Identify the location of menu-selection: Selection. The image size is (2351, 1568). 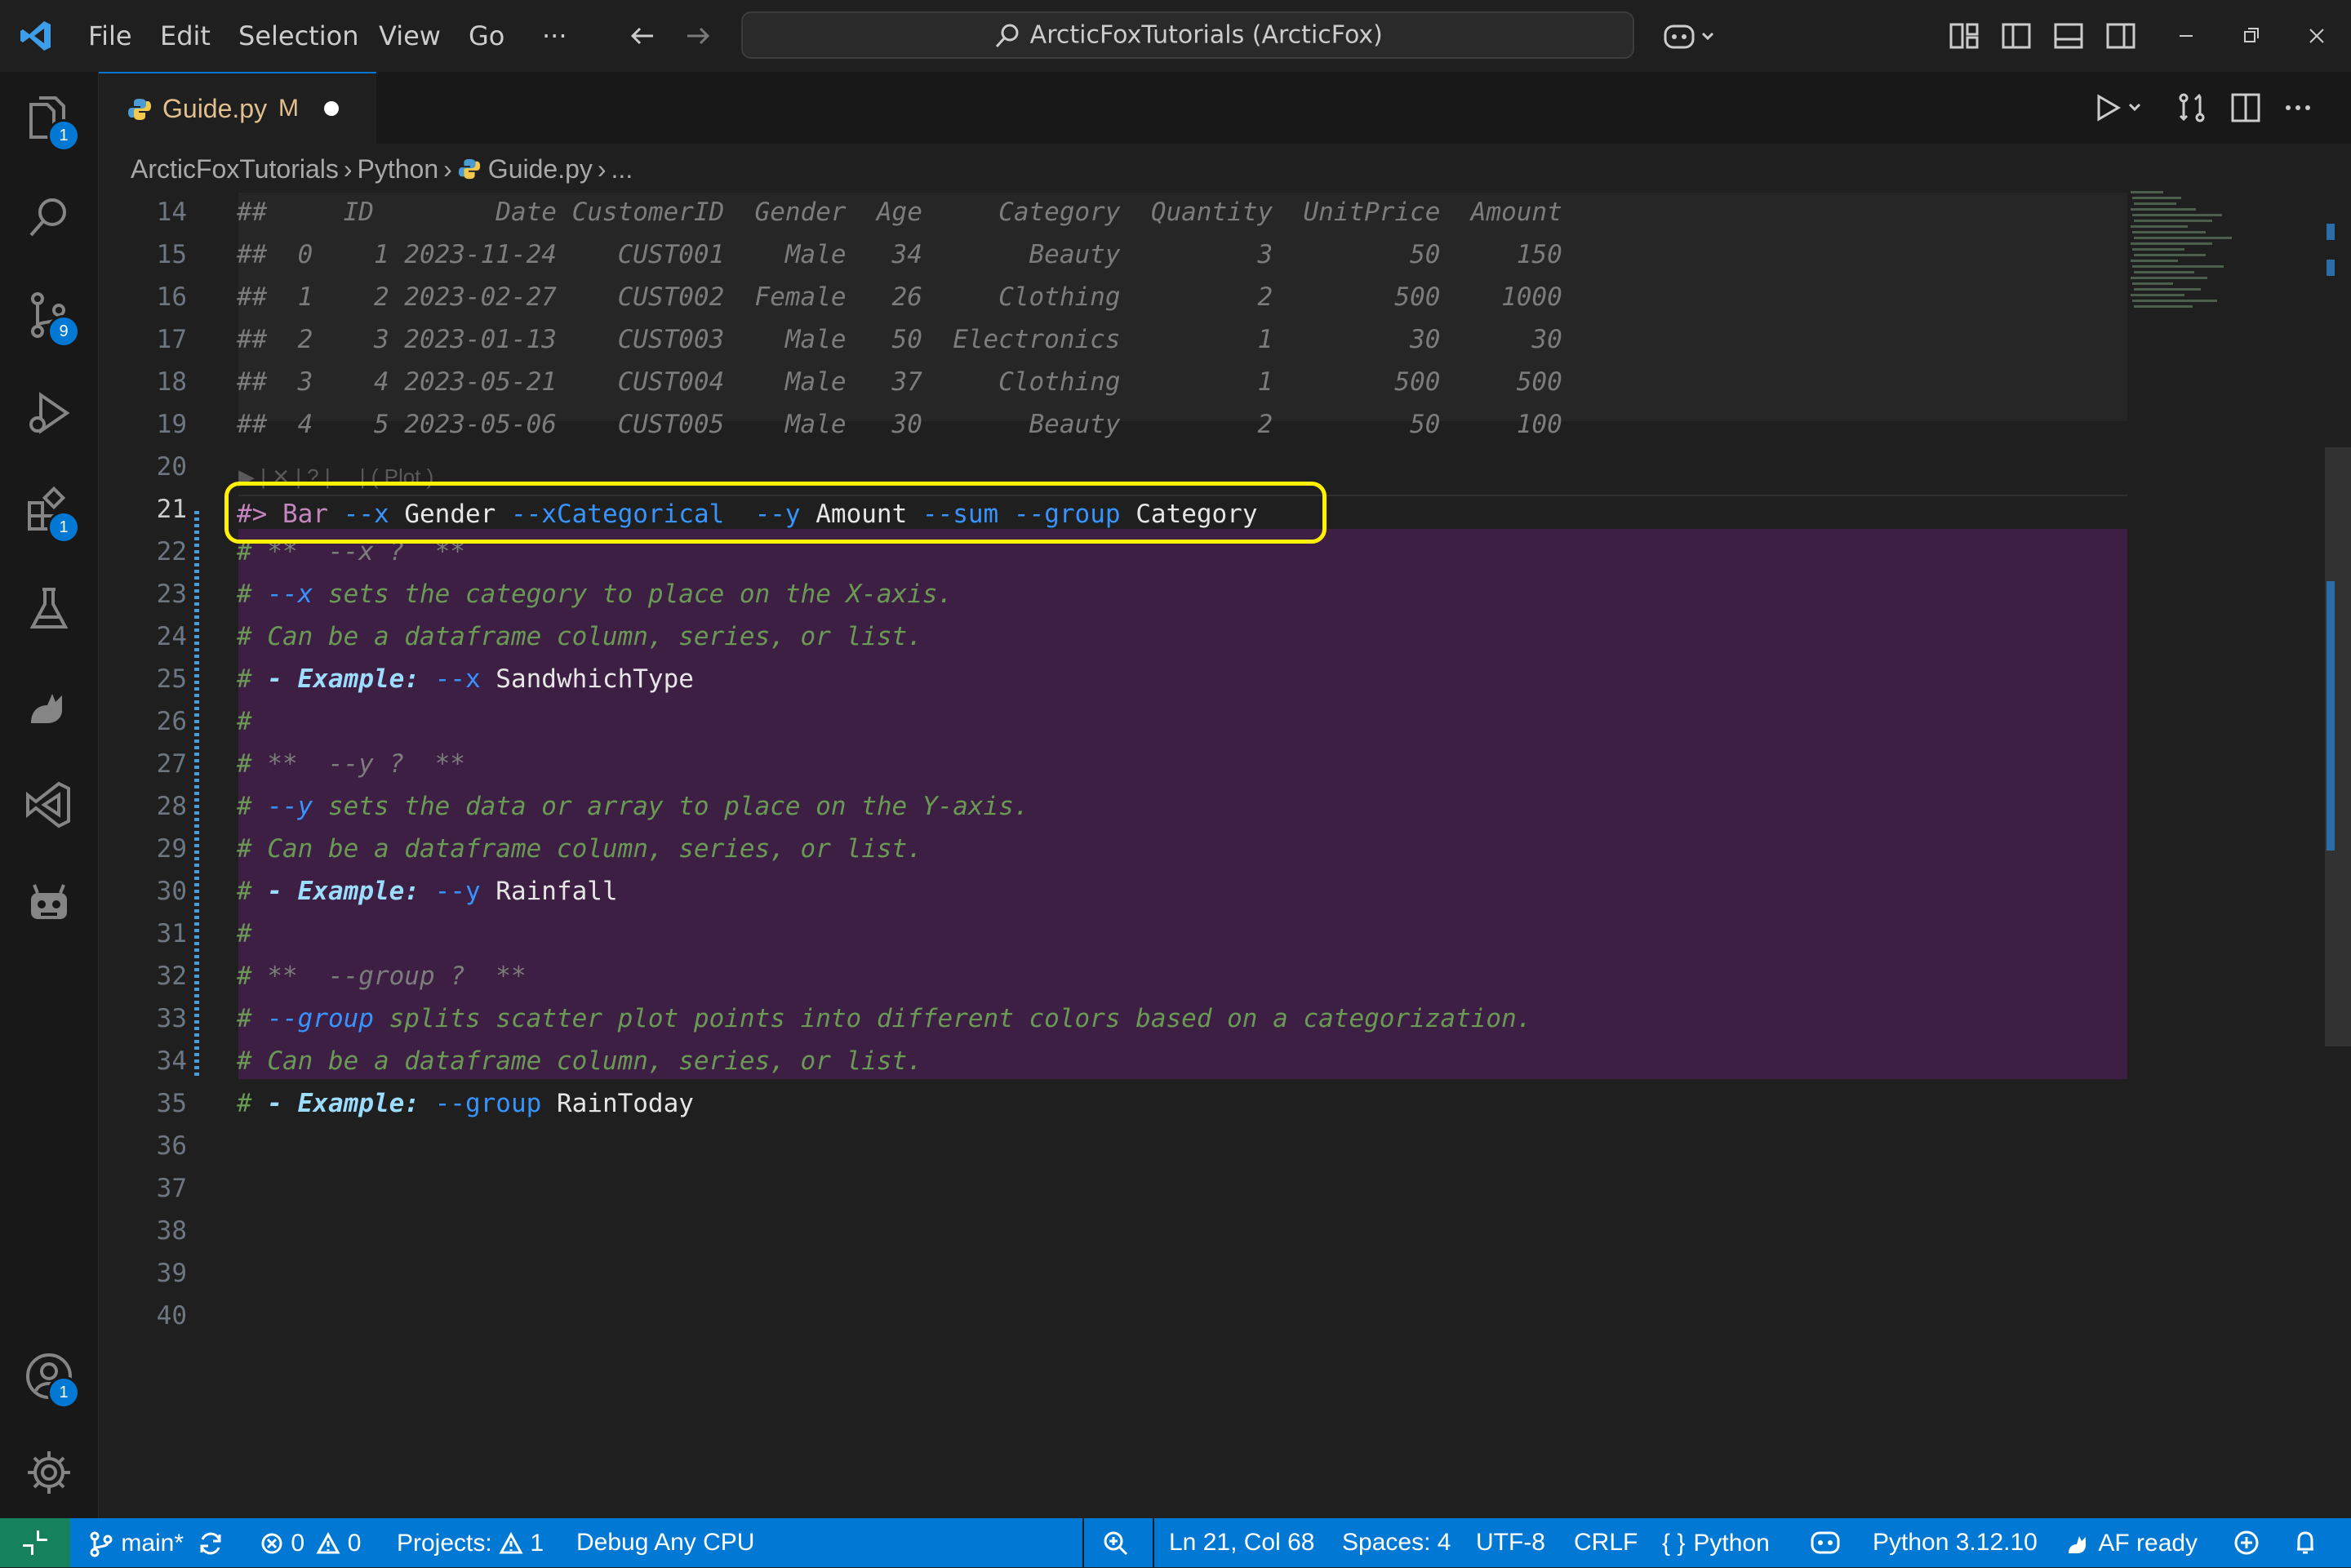
(298, 36).